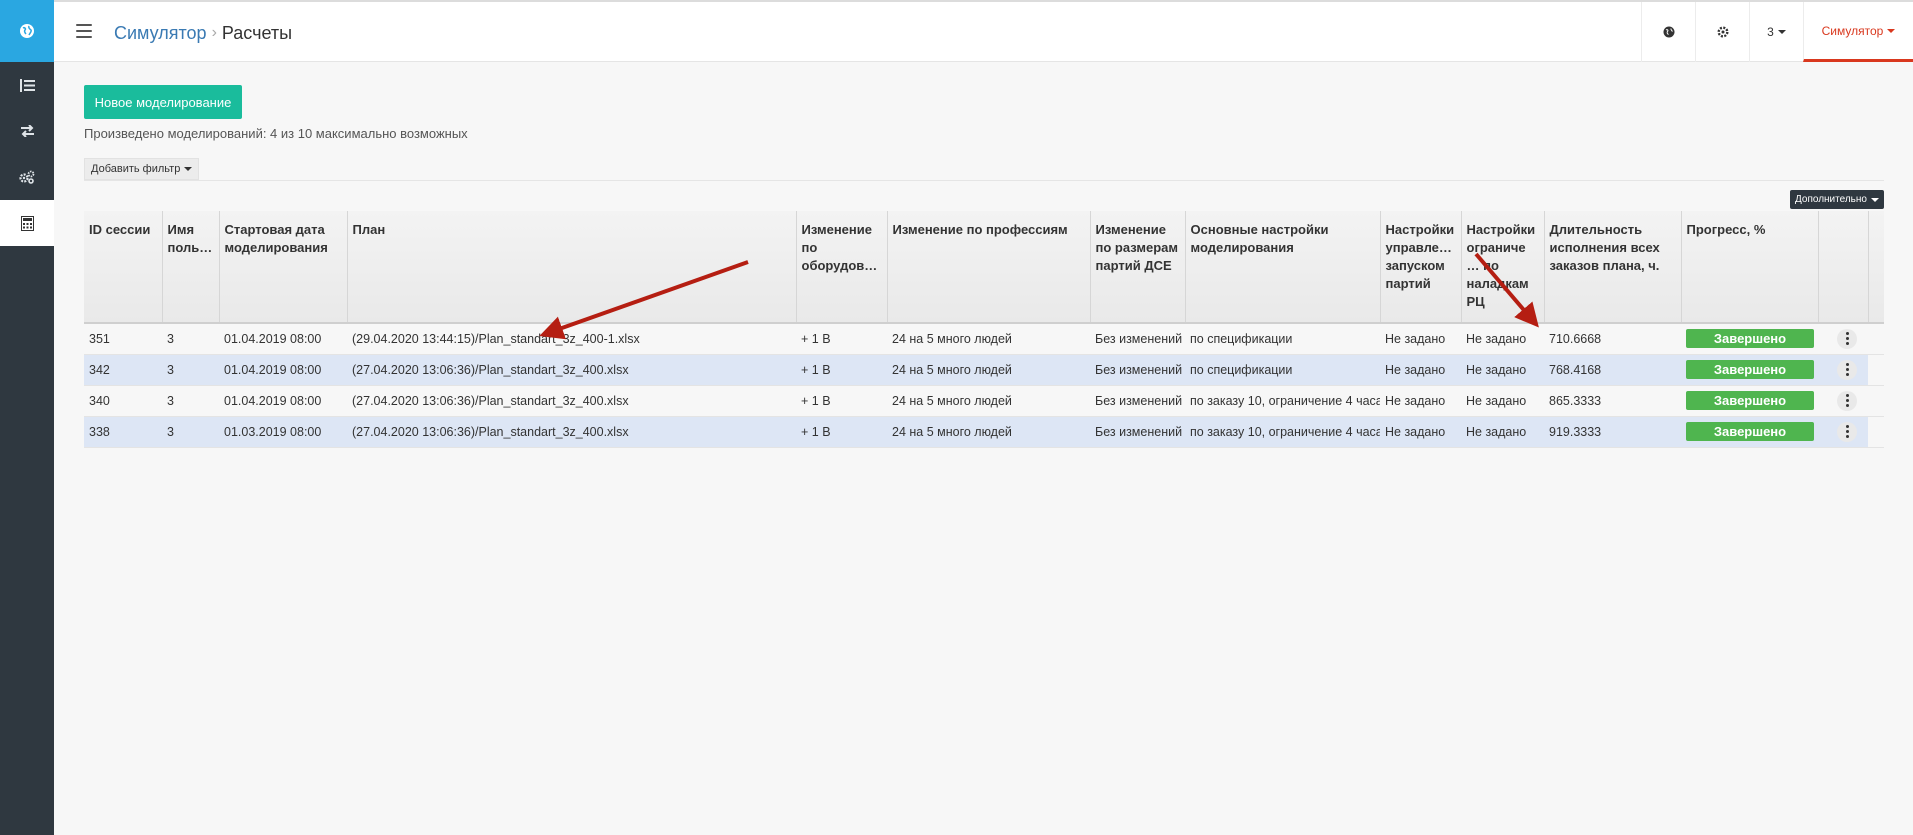 This screenshot has width=1913, height=835. Describe the element at coordinates (84, 31) in the screenshot. I see `menu-toggle-icon` at that location.